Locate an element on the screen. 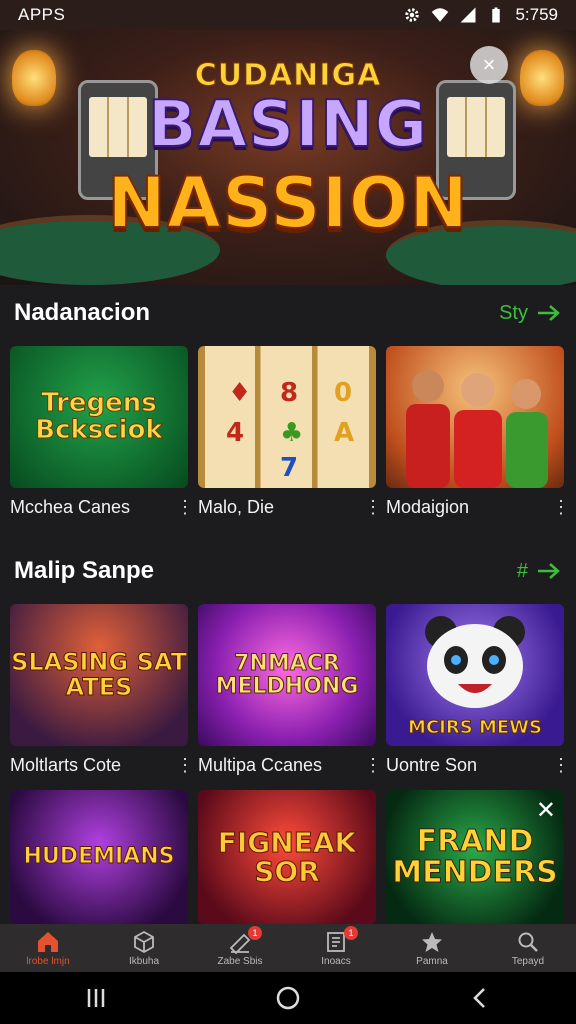 Image resolution: width=576 pixels, height=1024 pixels. svg-text: 0 is located at coordinates (343, 393).